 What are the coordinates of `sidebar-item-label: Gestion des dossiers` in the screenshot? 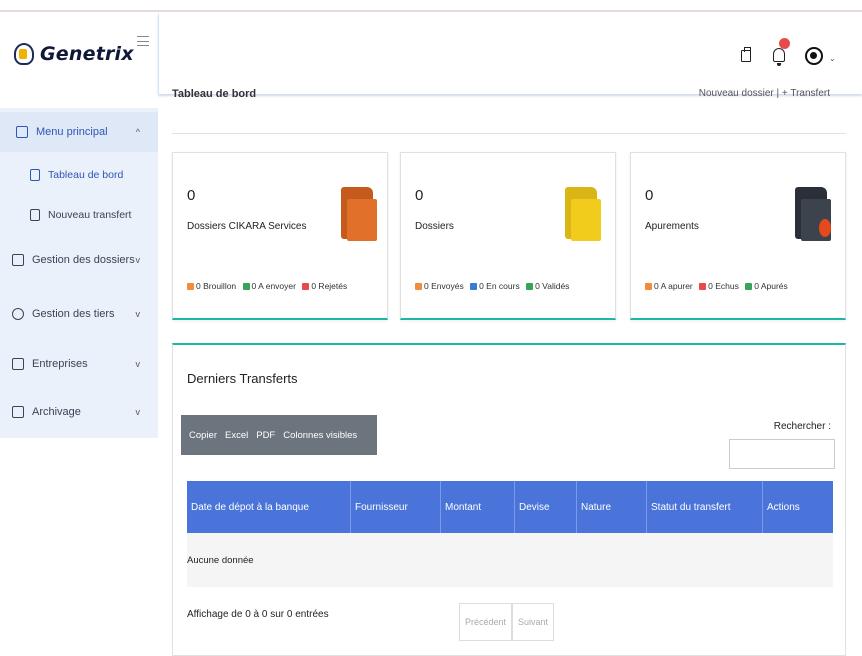 It's located at (83, 260).